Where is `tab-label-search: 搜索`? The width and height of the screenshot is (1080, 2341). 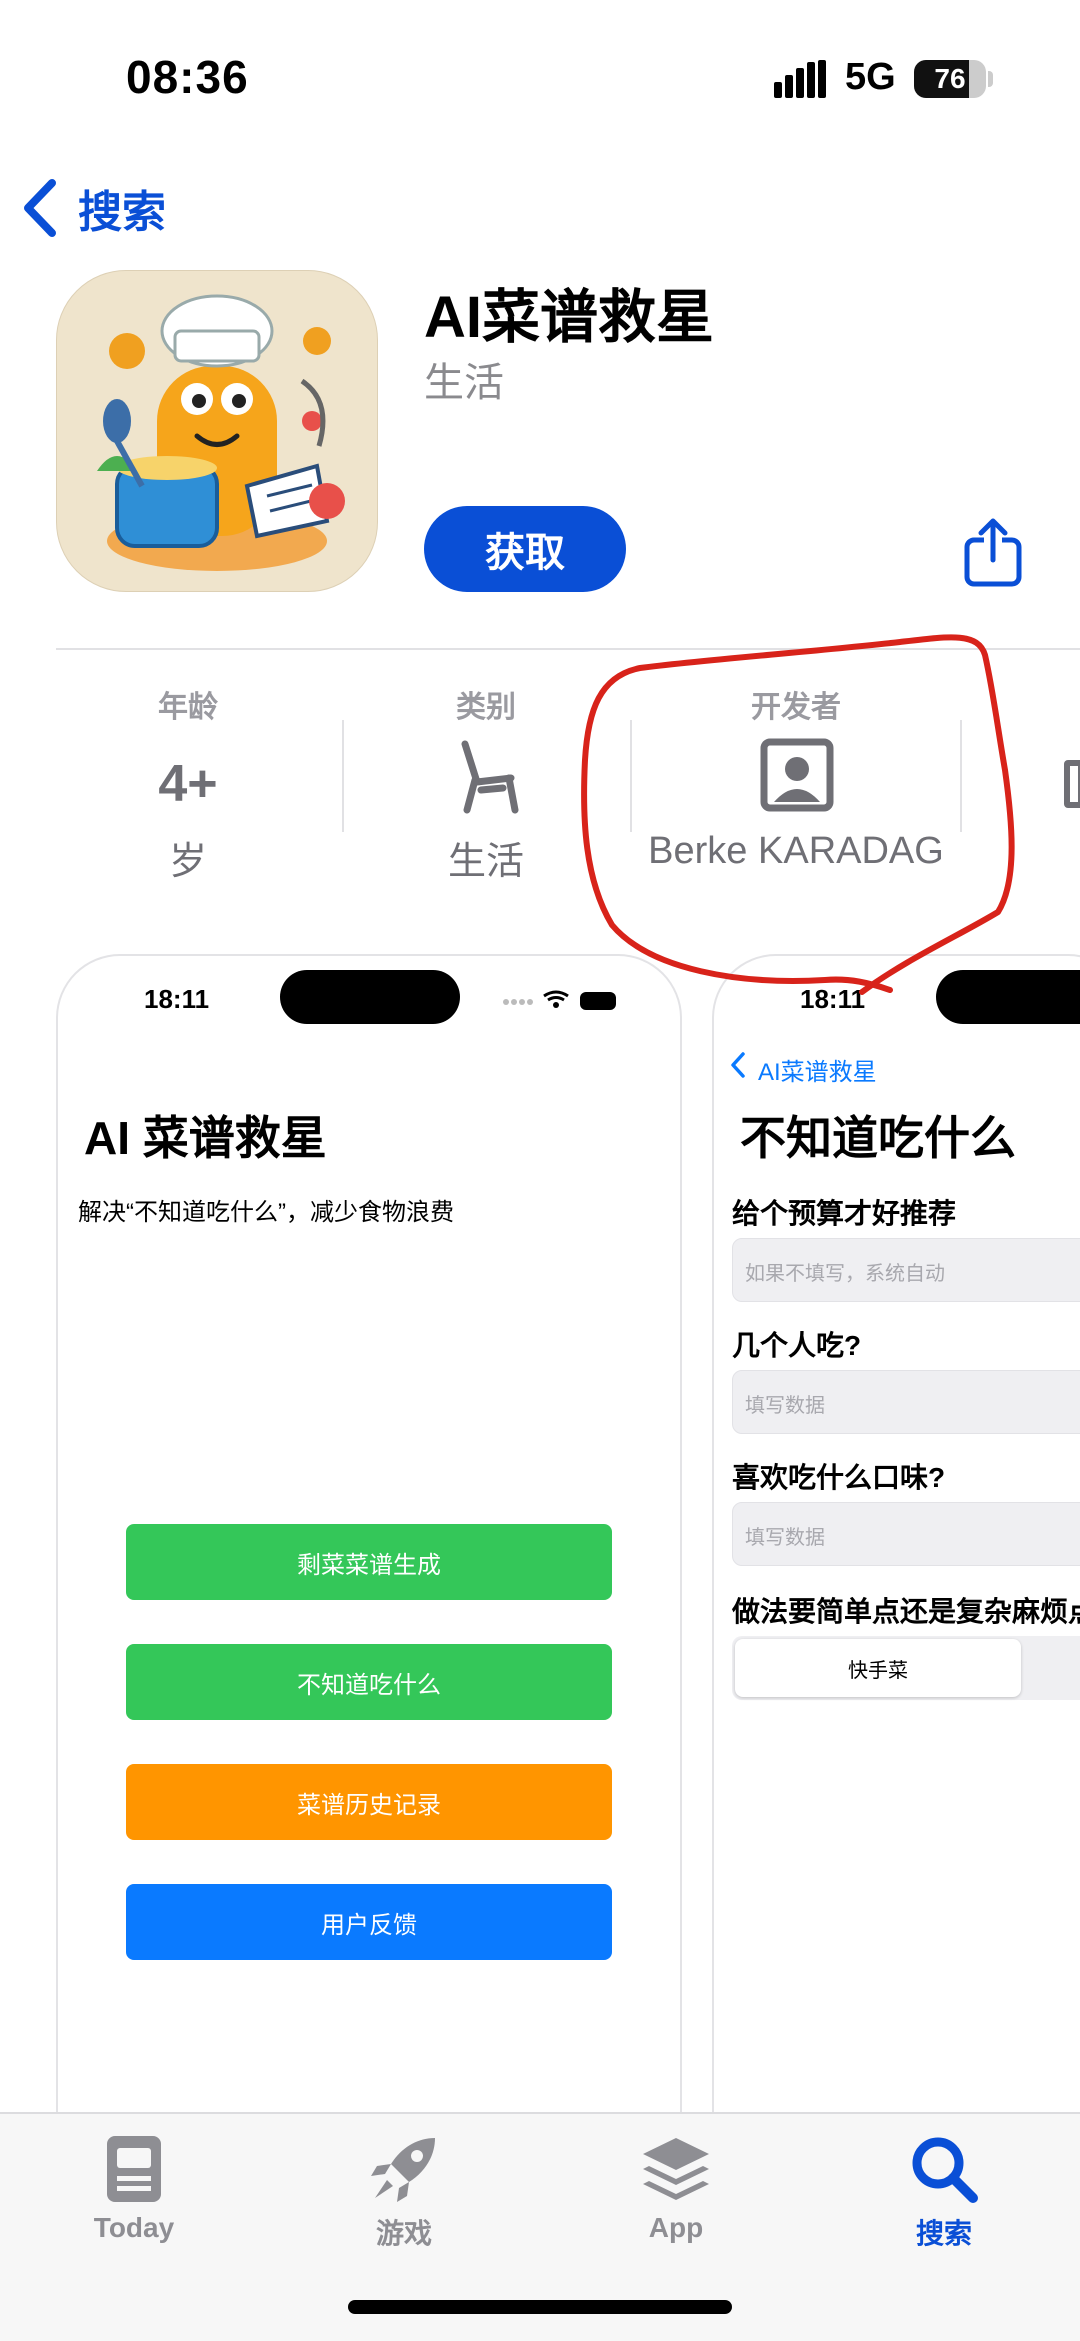
tab-label-search: 搜索 is located at coordinates (943, 2233).